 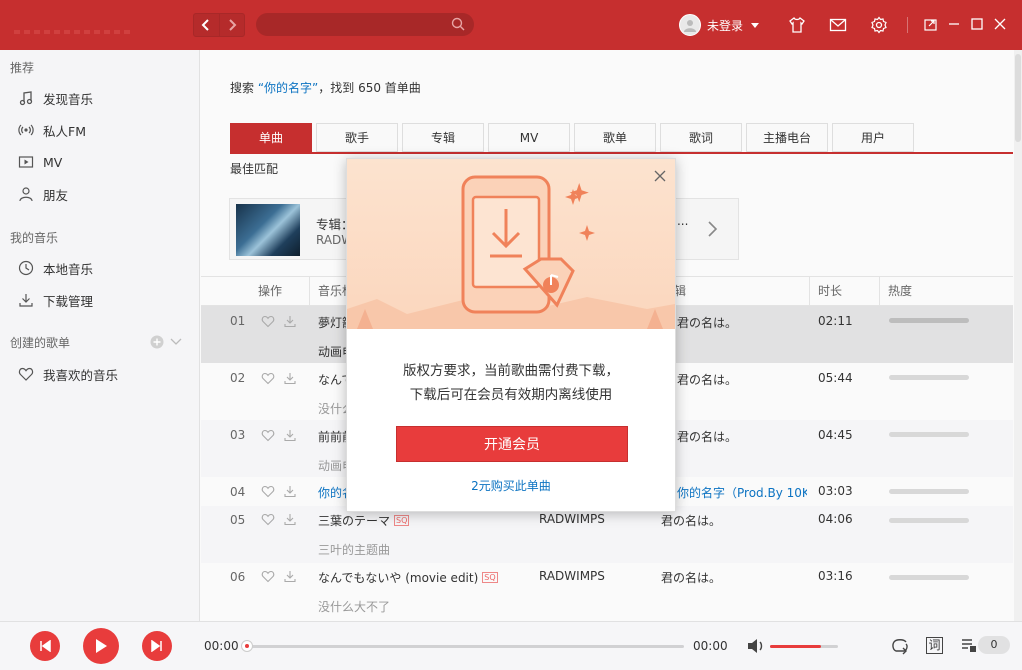 What do you see at coordinates (929, 520) in the screenshot?
I see `popularity-bar` at bounding box center [929, 520].